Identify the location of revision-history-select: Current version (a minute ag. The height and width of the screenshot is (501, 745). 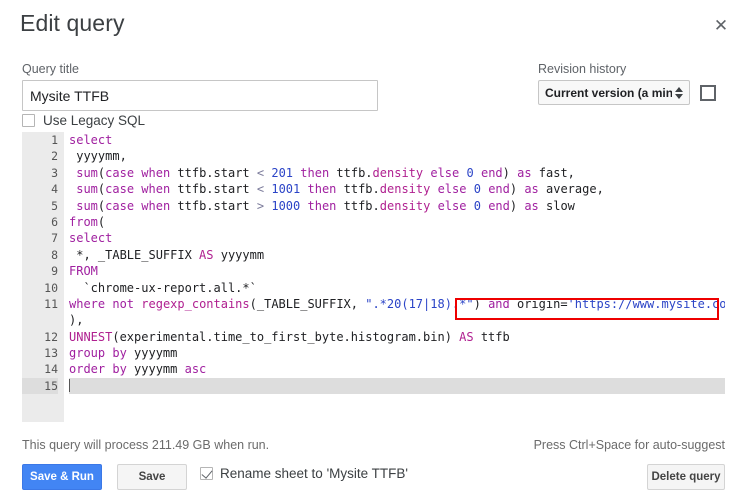
(614, 92).